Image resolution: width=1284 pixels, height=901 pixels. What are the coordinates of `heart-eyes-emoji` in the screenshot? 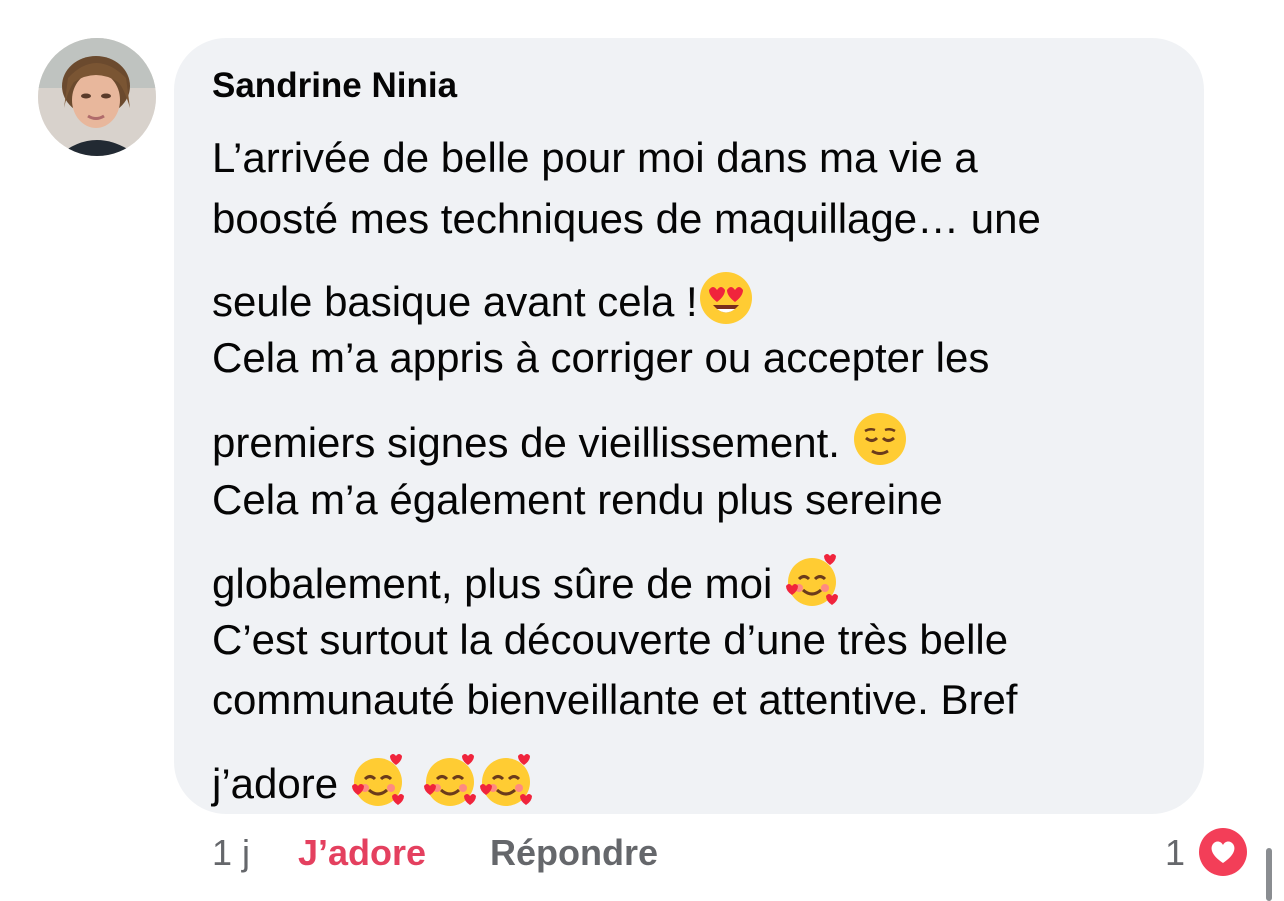 It's located at (726, 298).